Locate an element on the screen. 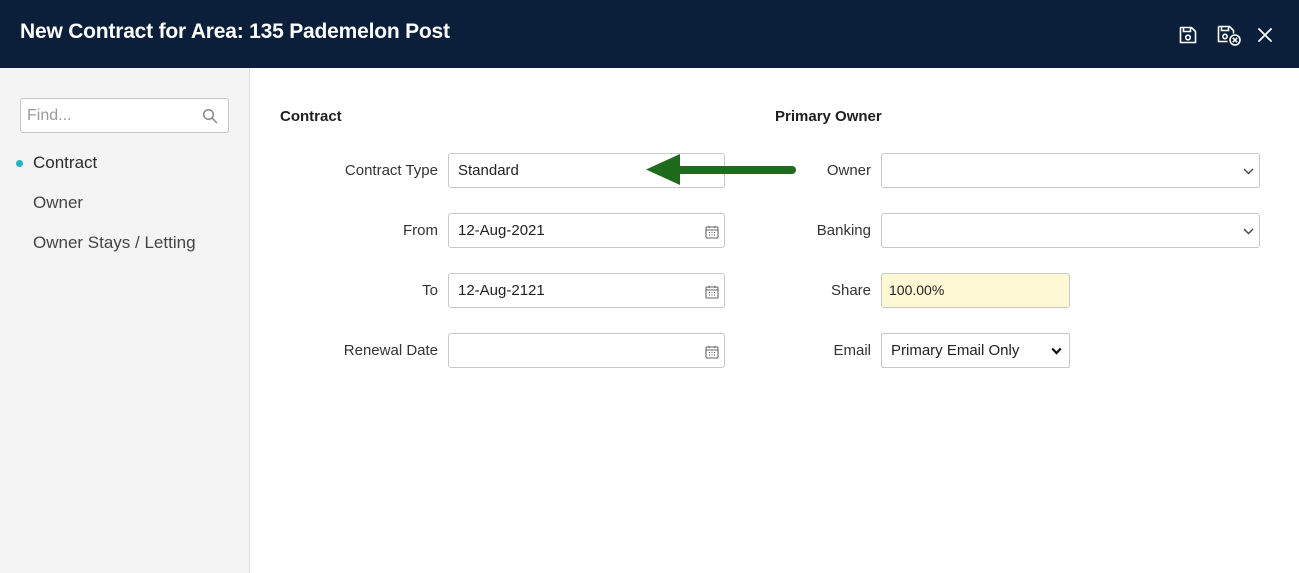 The width and height of the screenshot is (1299, 573). contract-section-title: Contract is located at coordinates (311, 116).